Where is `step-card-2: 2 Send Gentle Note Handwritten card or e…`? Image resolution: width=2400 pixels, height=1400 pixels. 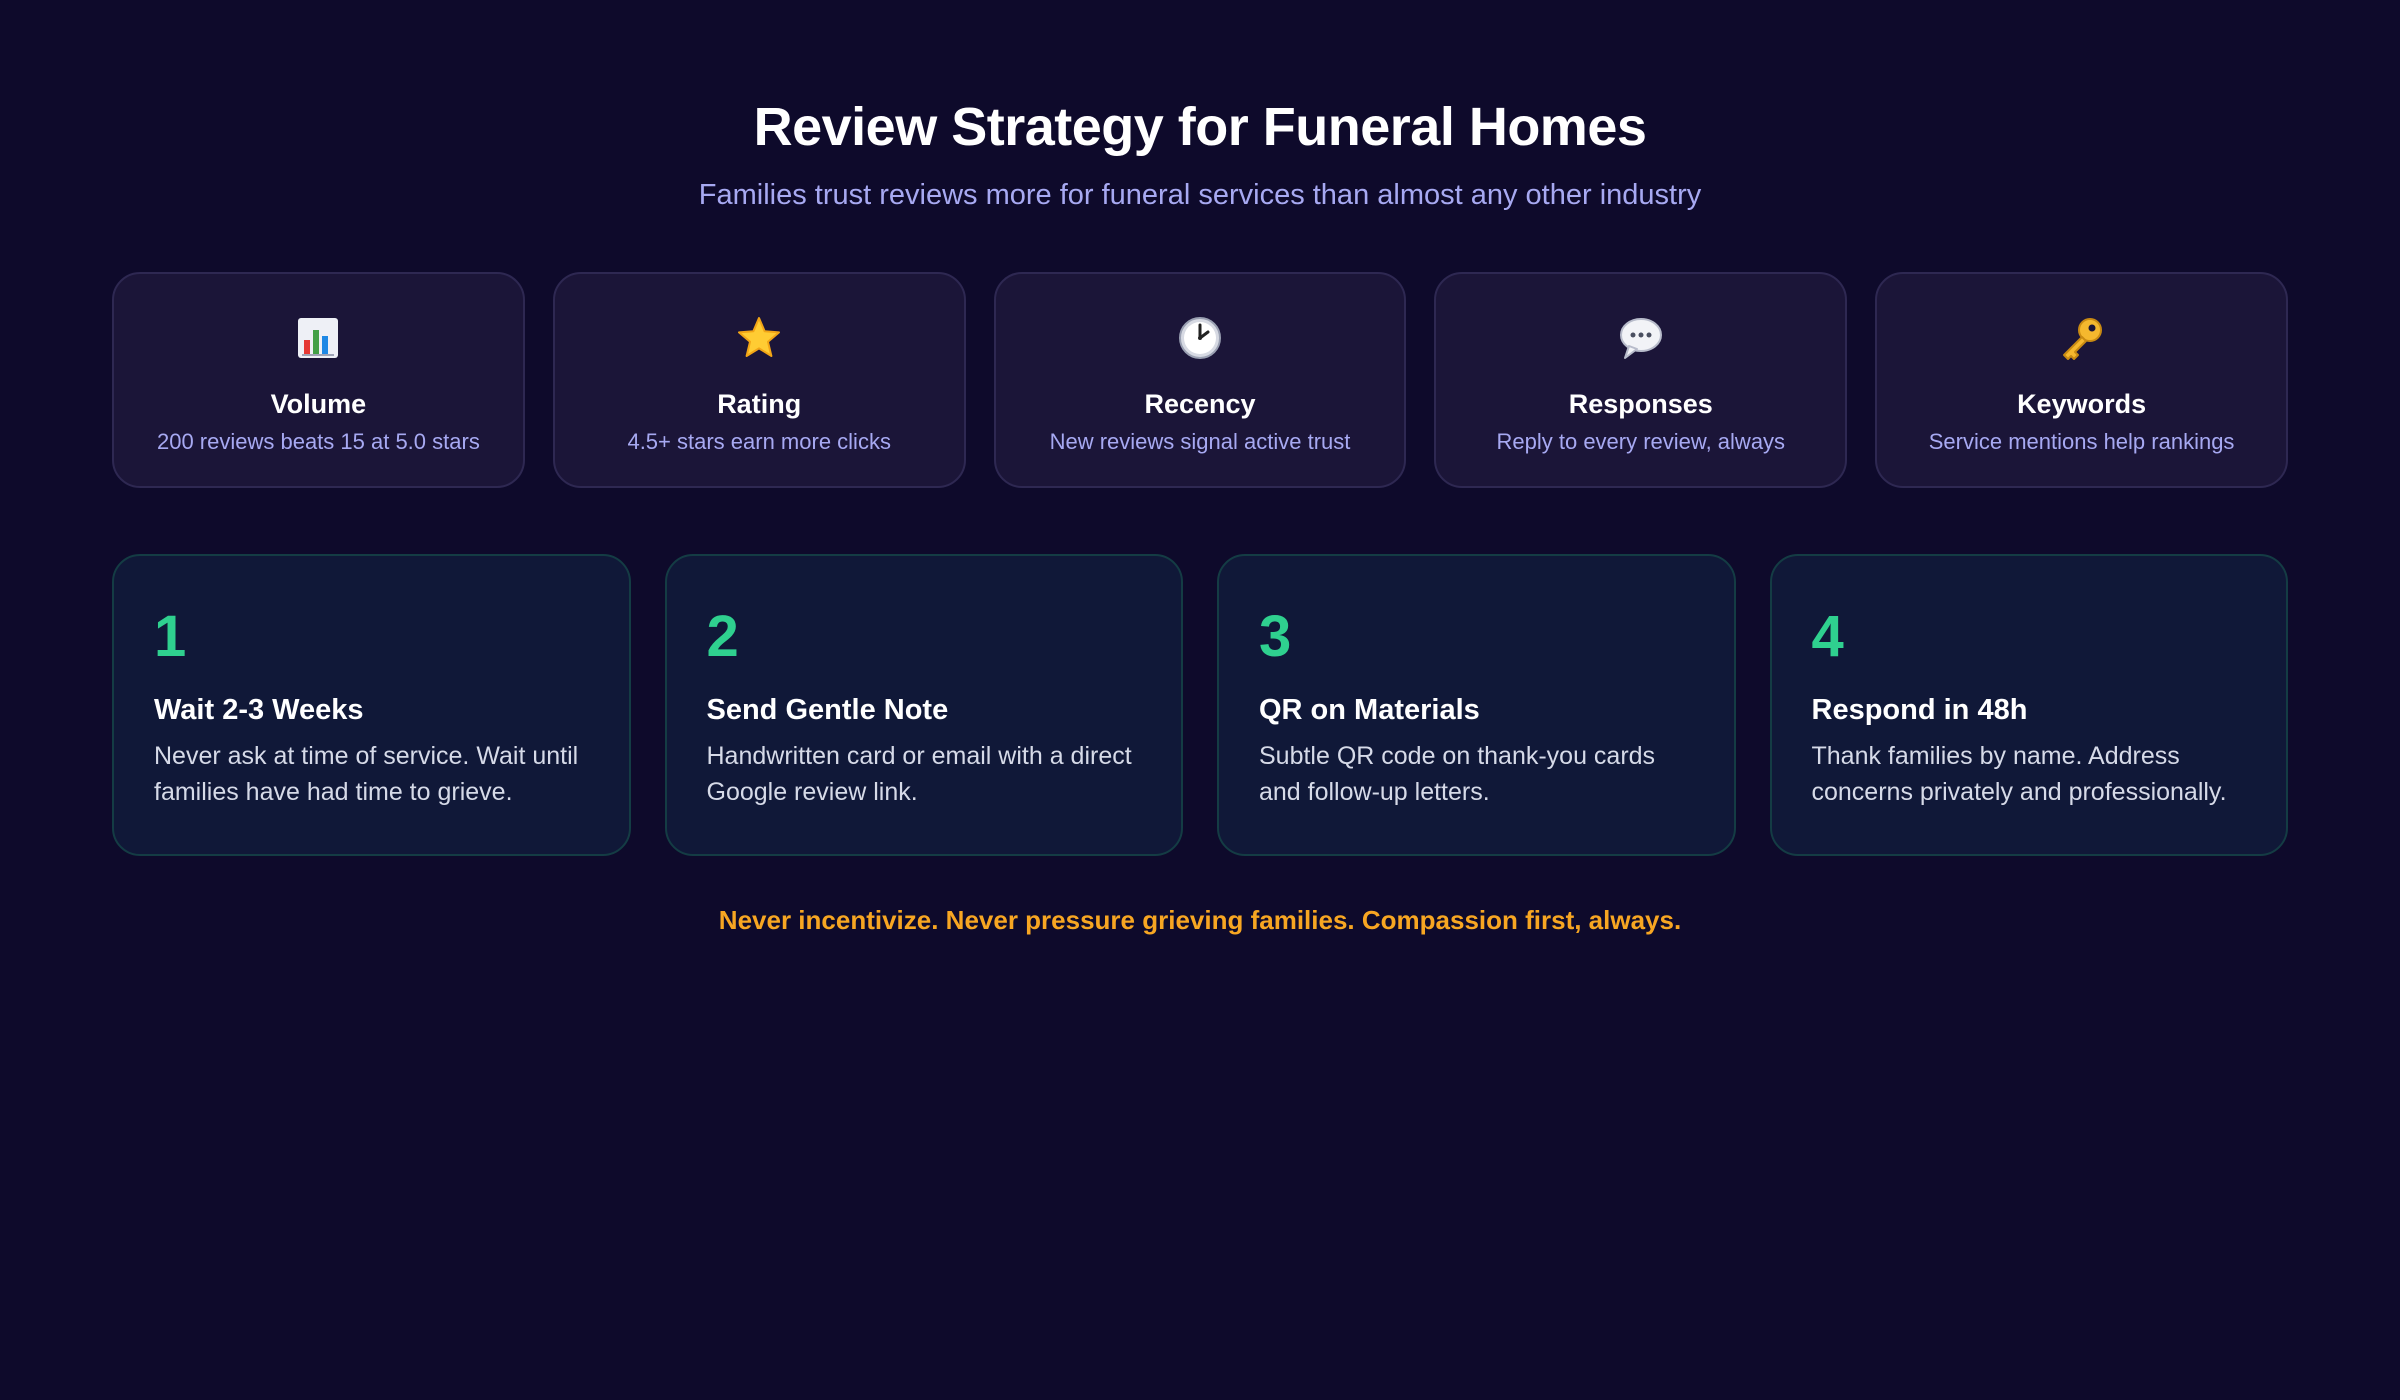 step-card-2: 2 Send Gentle Note Handwritten card or e… is located at coordinates (923, 705).